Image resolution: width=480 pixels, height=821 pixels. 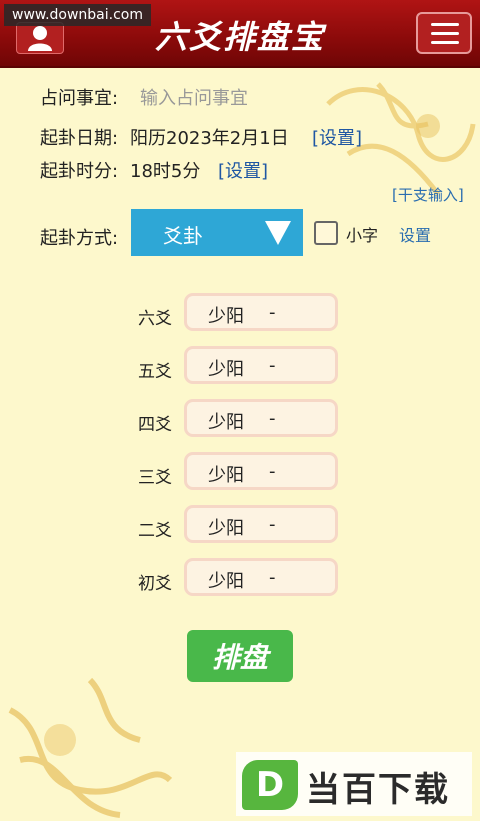 What do you see at coordinates (155, 478) in the screenshot?
I see `yao-label: 三爻` at bounding box center [155, 478].